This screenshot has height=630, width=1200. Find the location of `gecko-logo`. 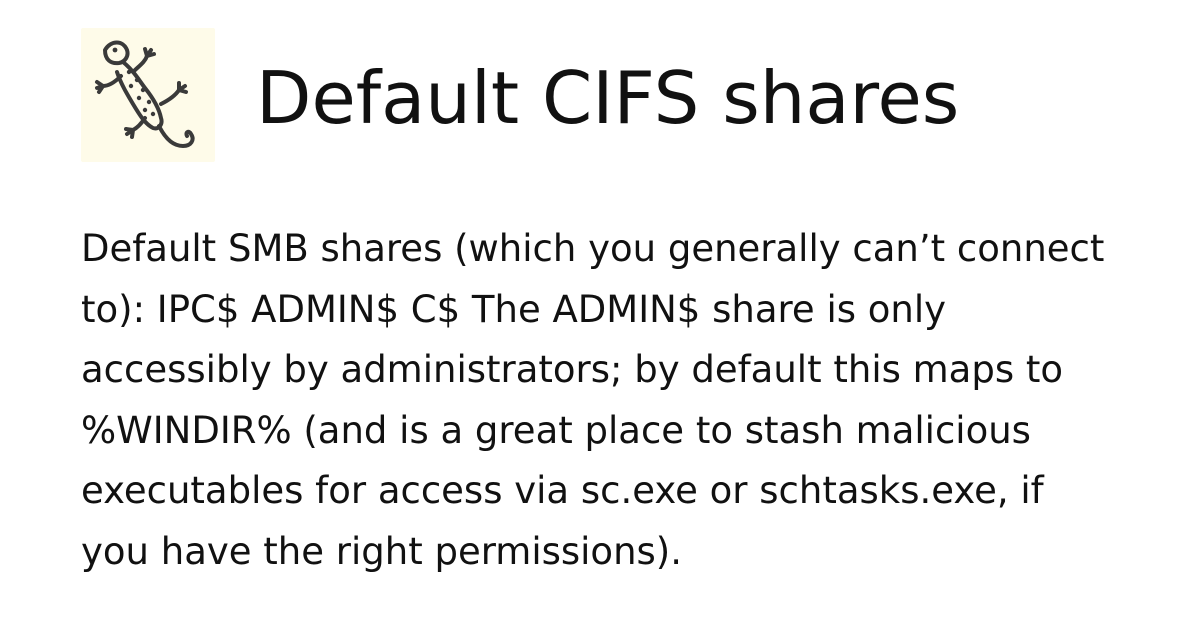

gecko-logo is located at coordinates (148, 95).